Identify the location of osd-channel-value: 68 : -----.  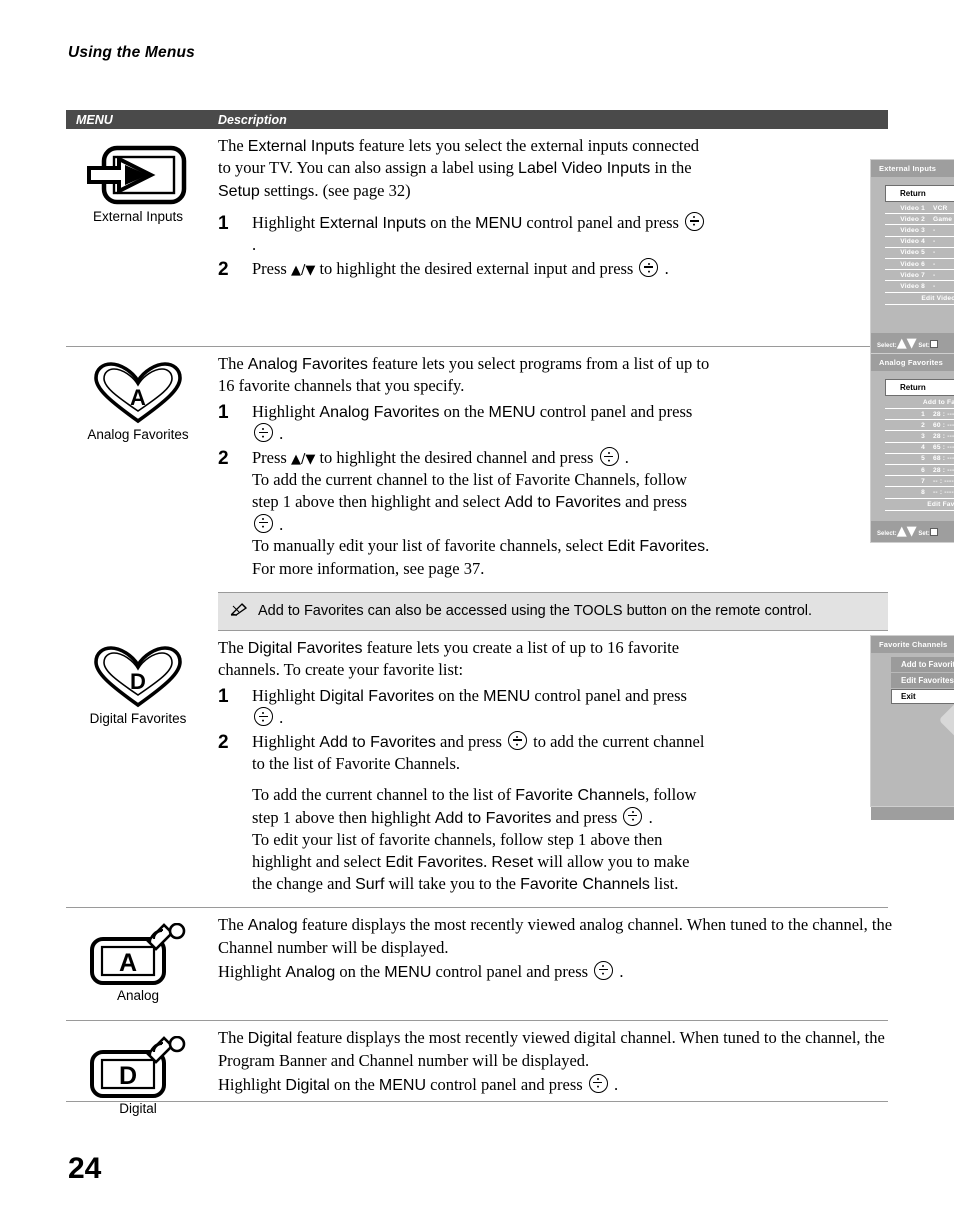
(943, 459).